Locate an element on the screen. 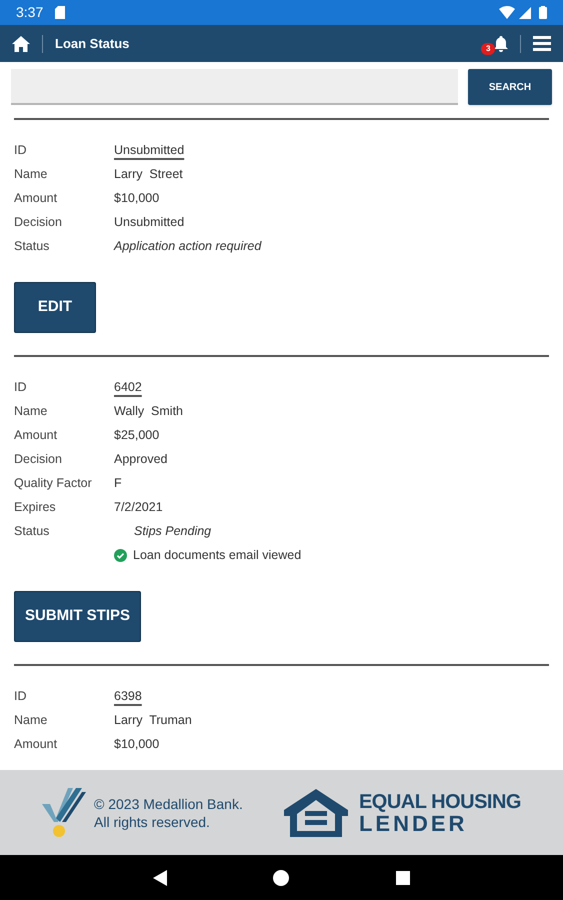 The width and height of the screenshot is (563, 900). field-value: Wally Smith is located at coordinates (148, 411).